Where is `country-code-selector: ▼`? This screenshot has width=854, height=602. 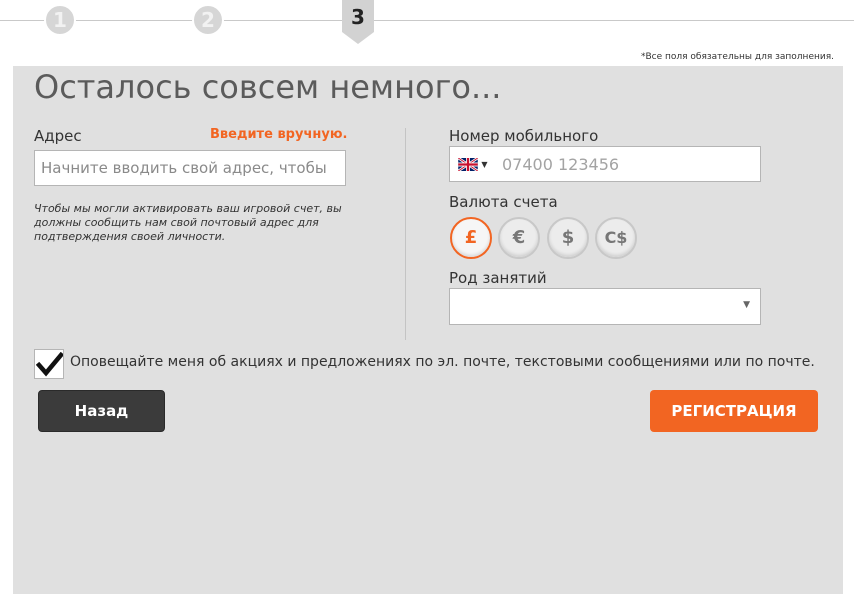 country-code-selector: ▼ is located at coordinates (473, 164).